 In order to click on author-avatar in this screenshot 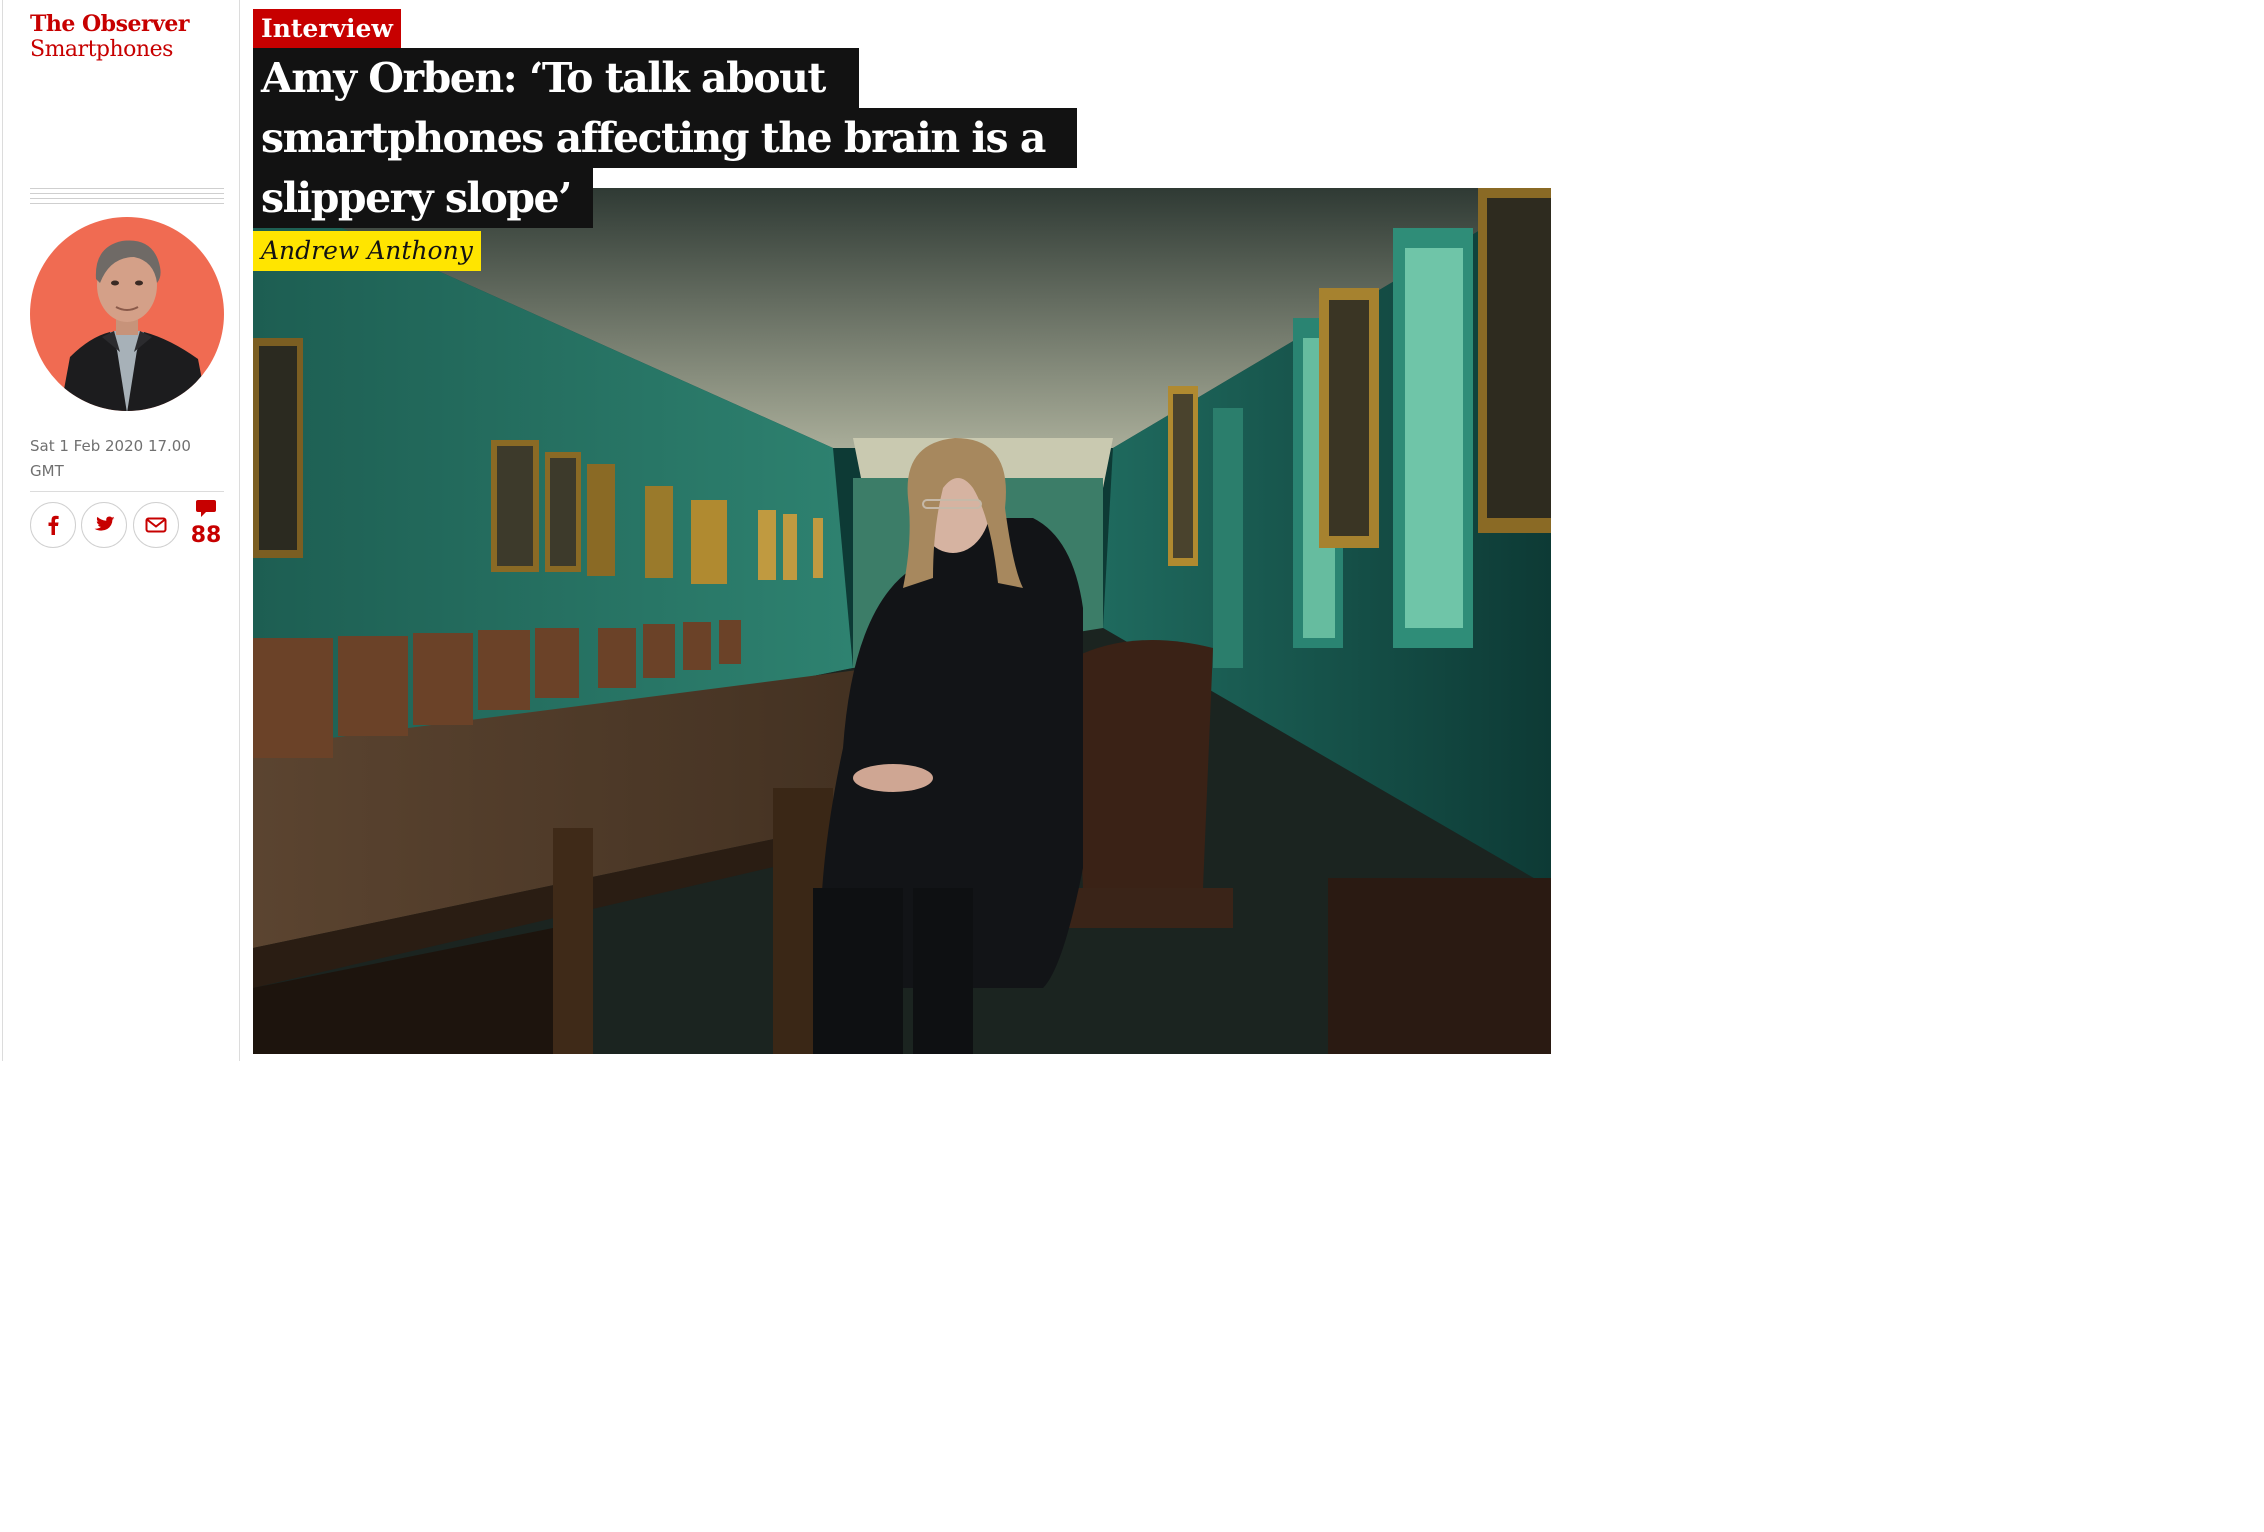, I will do `click(127, 314)`.